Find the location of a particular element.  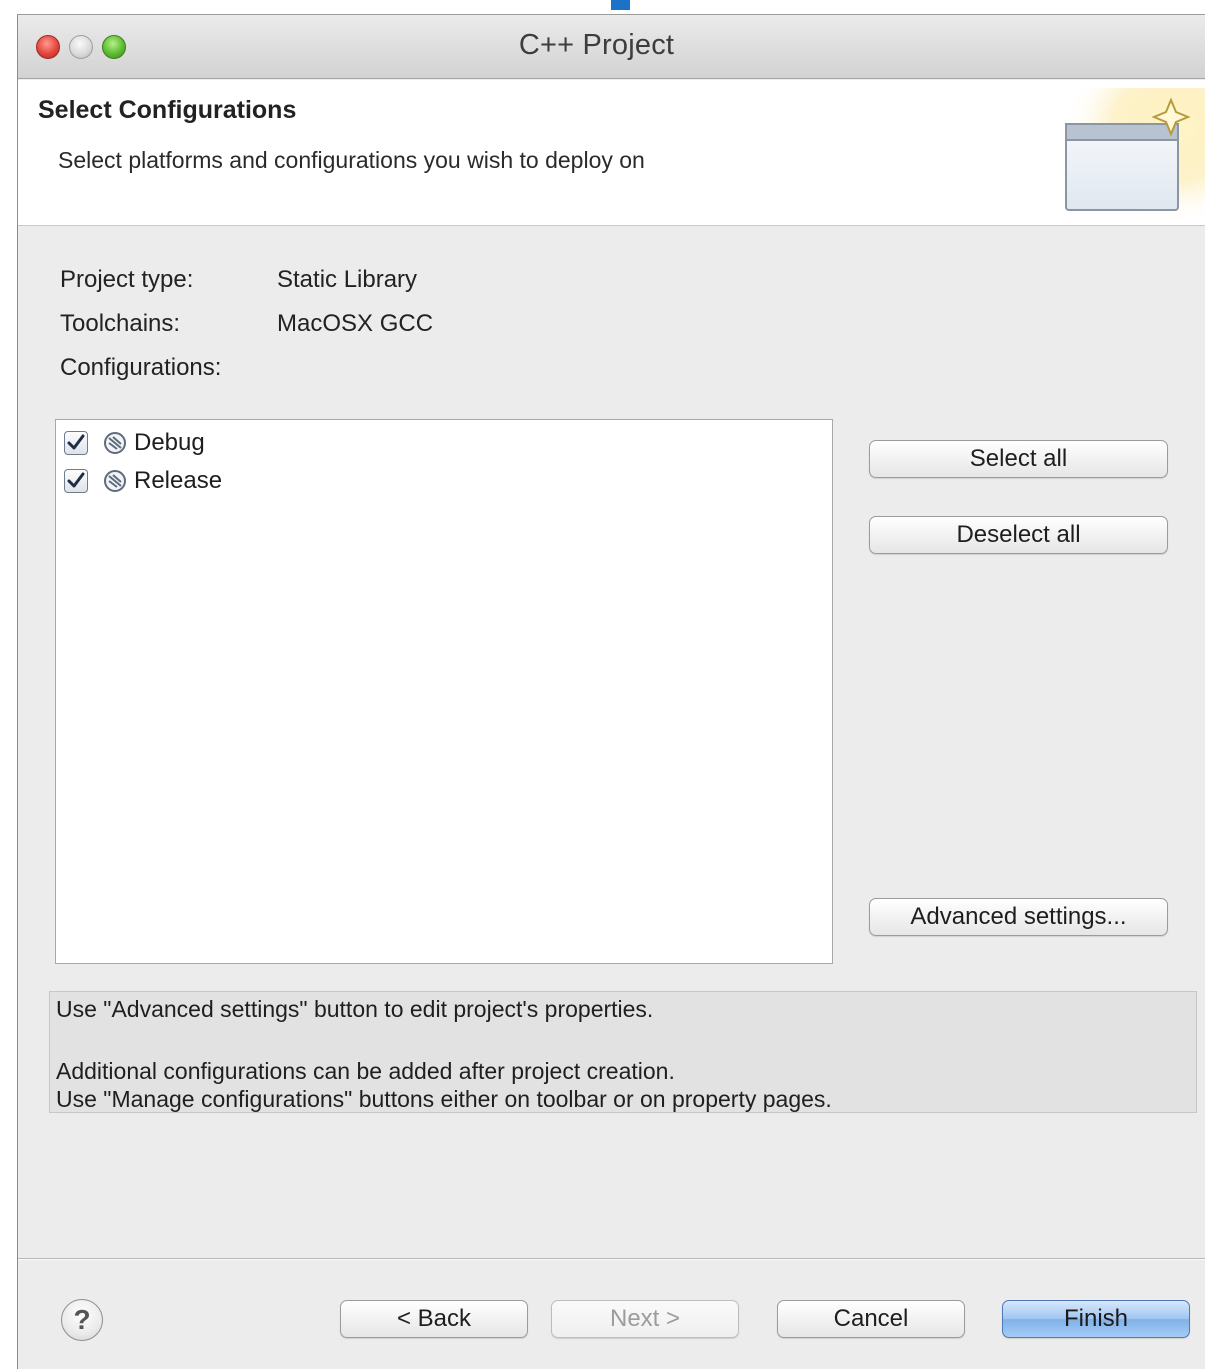

config-label-debug: Debug is located at coordinates (169, 442).